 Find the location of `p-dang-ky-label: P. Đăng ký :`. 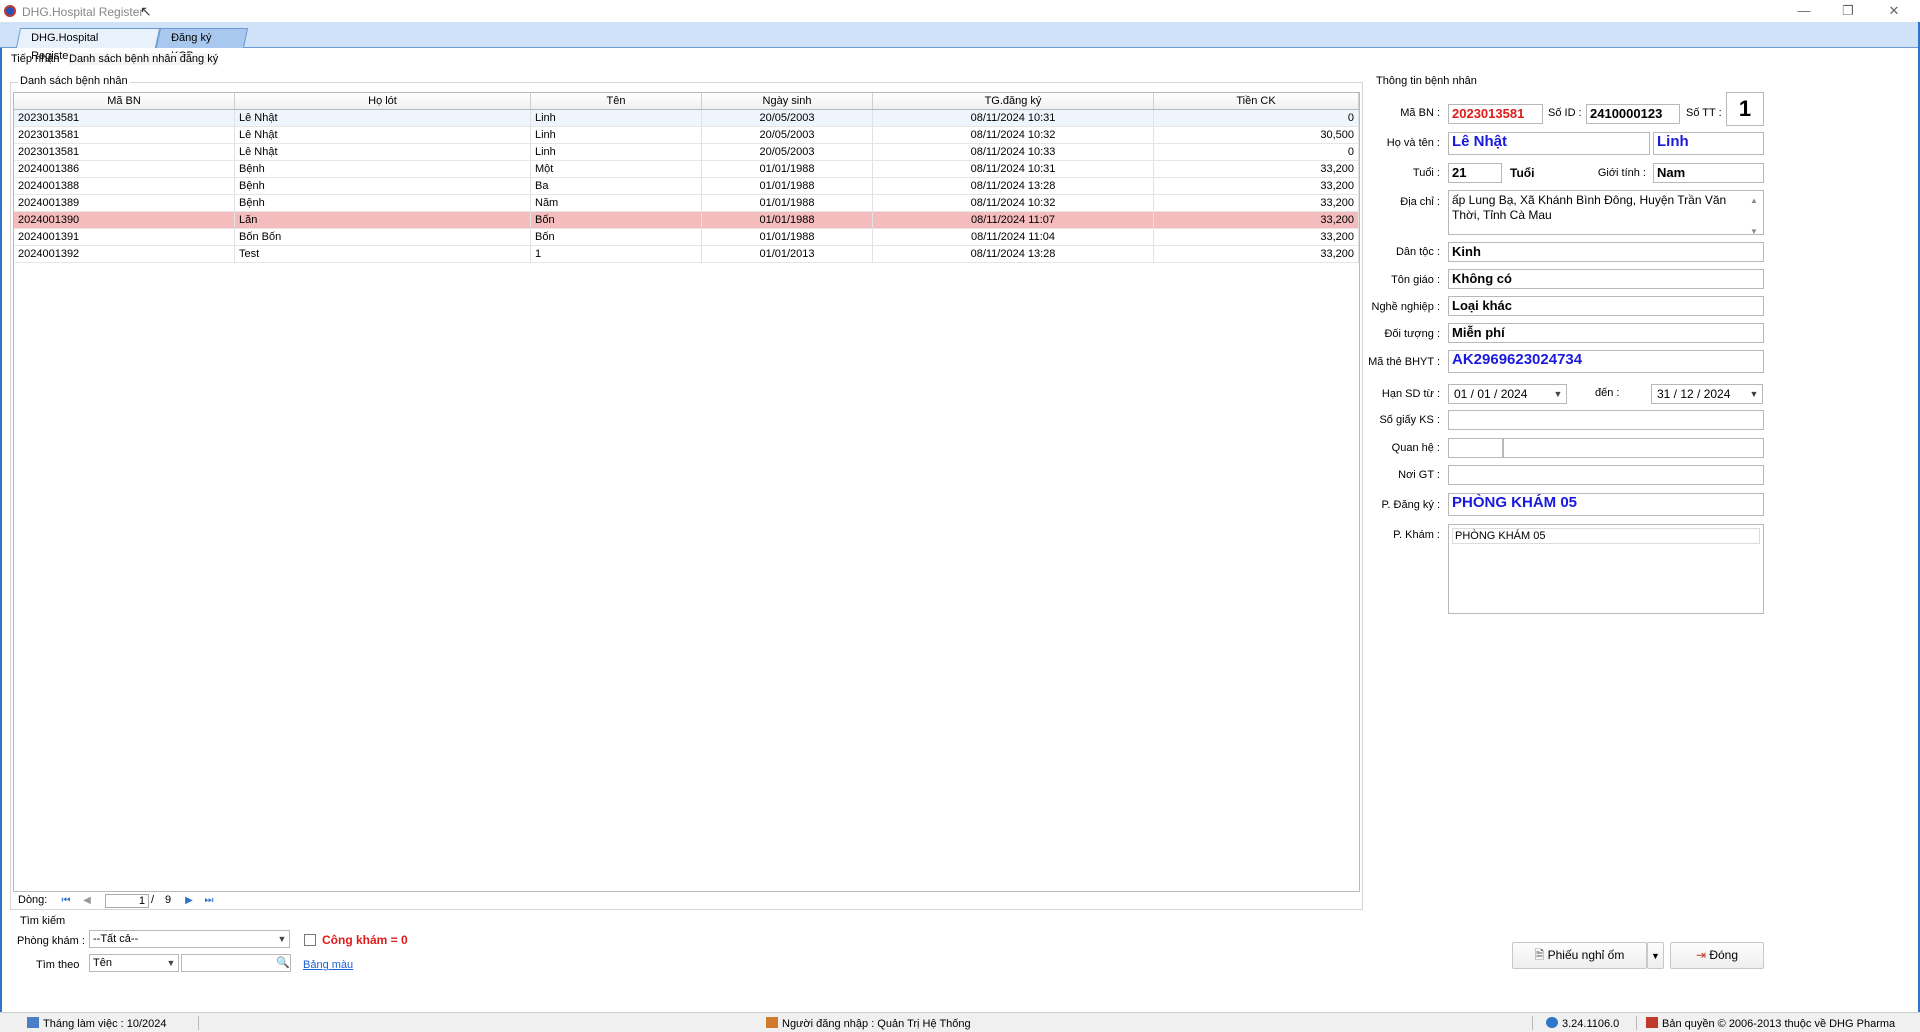

p-dang-ky-label: P. Đăng ký : is located at coordinates (1411, 505).